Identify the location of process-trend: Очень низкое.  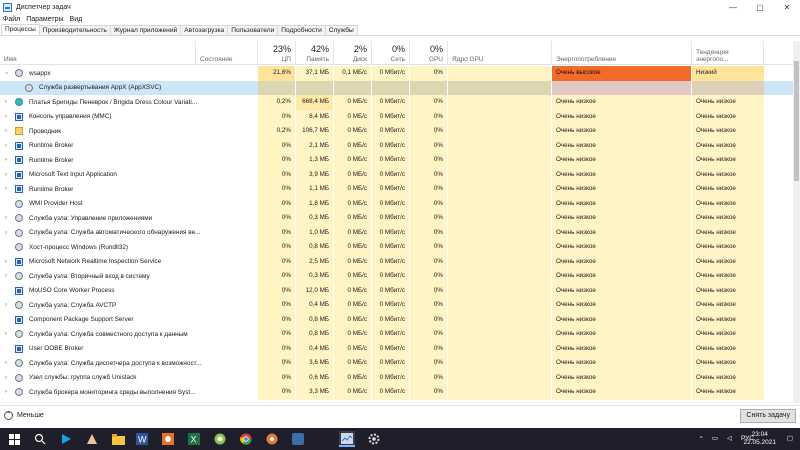
(728, 290).